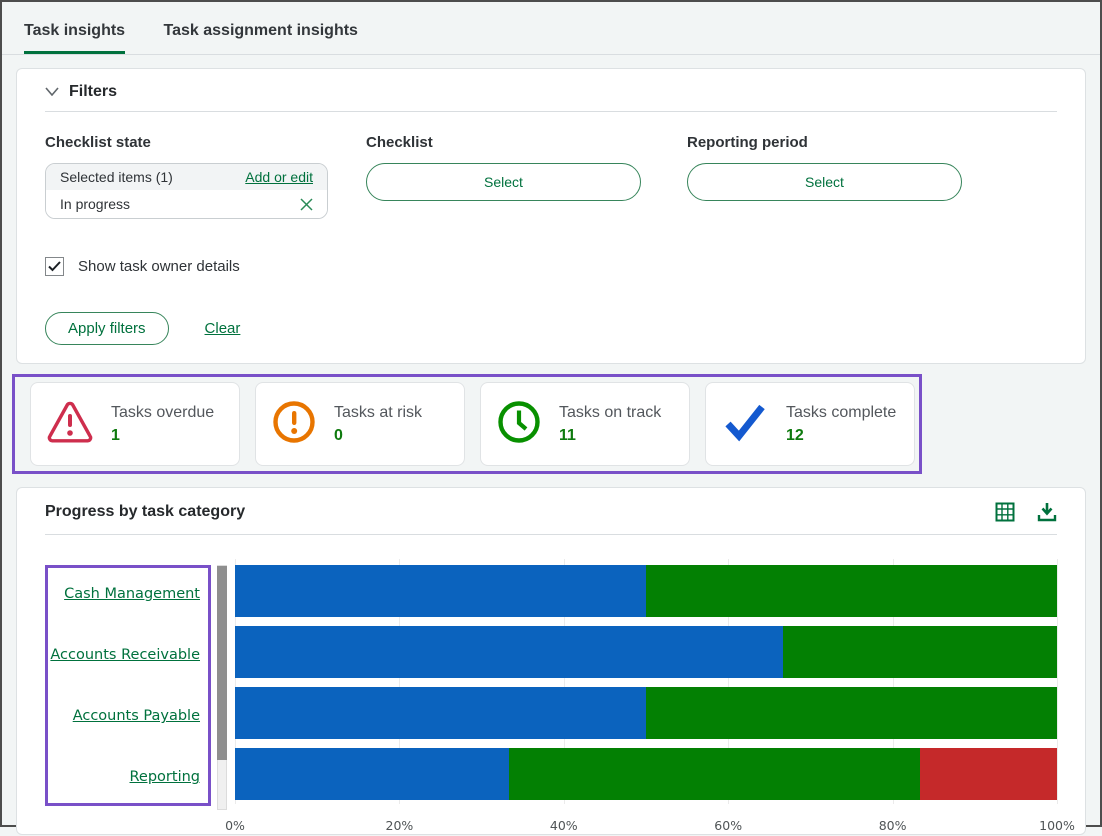 This screenshot has height=836, width=1102. What do you see at coordinates (261, 38) in the screenshot?
I see `tab-task-assignment-insights: Task assignment insights` at bounding box center [261, 38].